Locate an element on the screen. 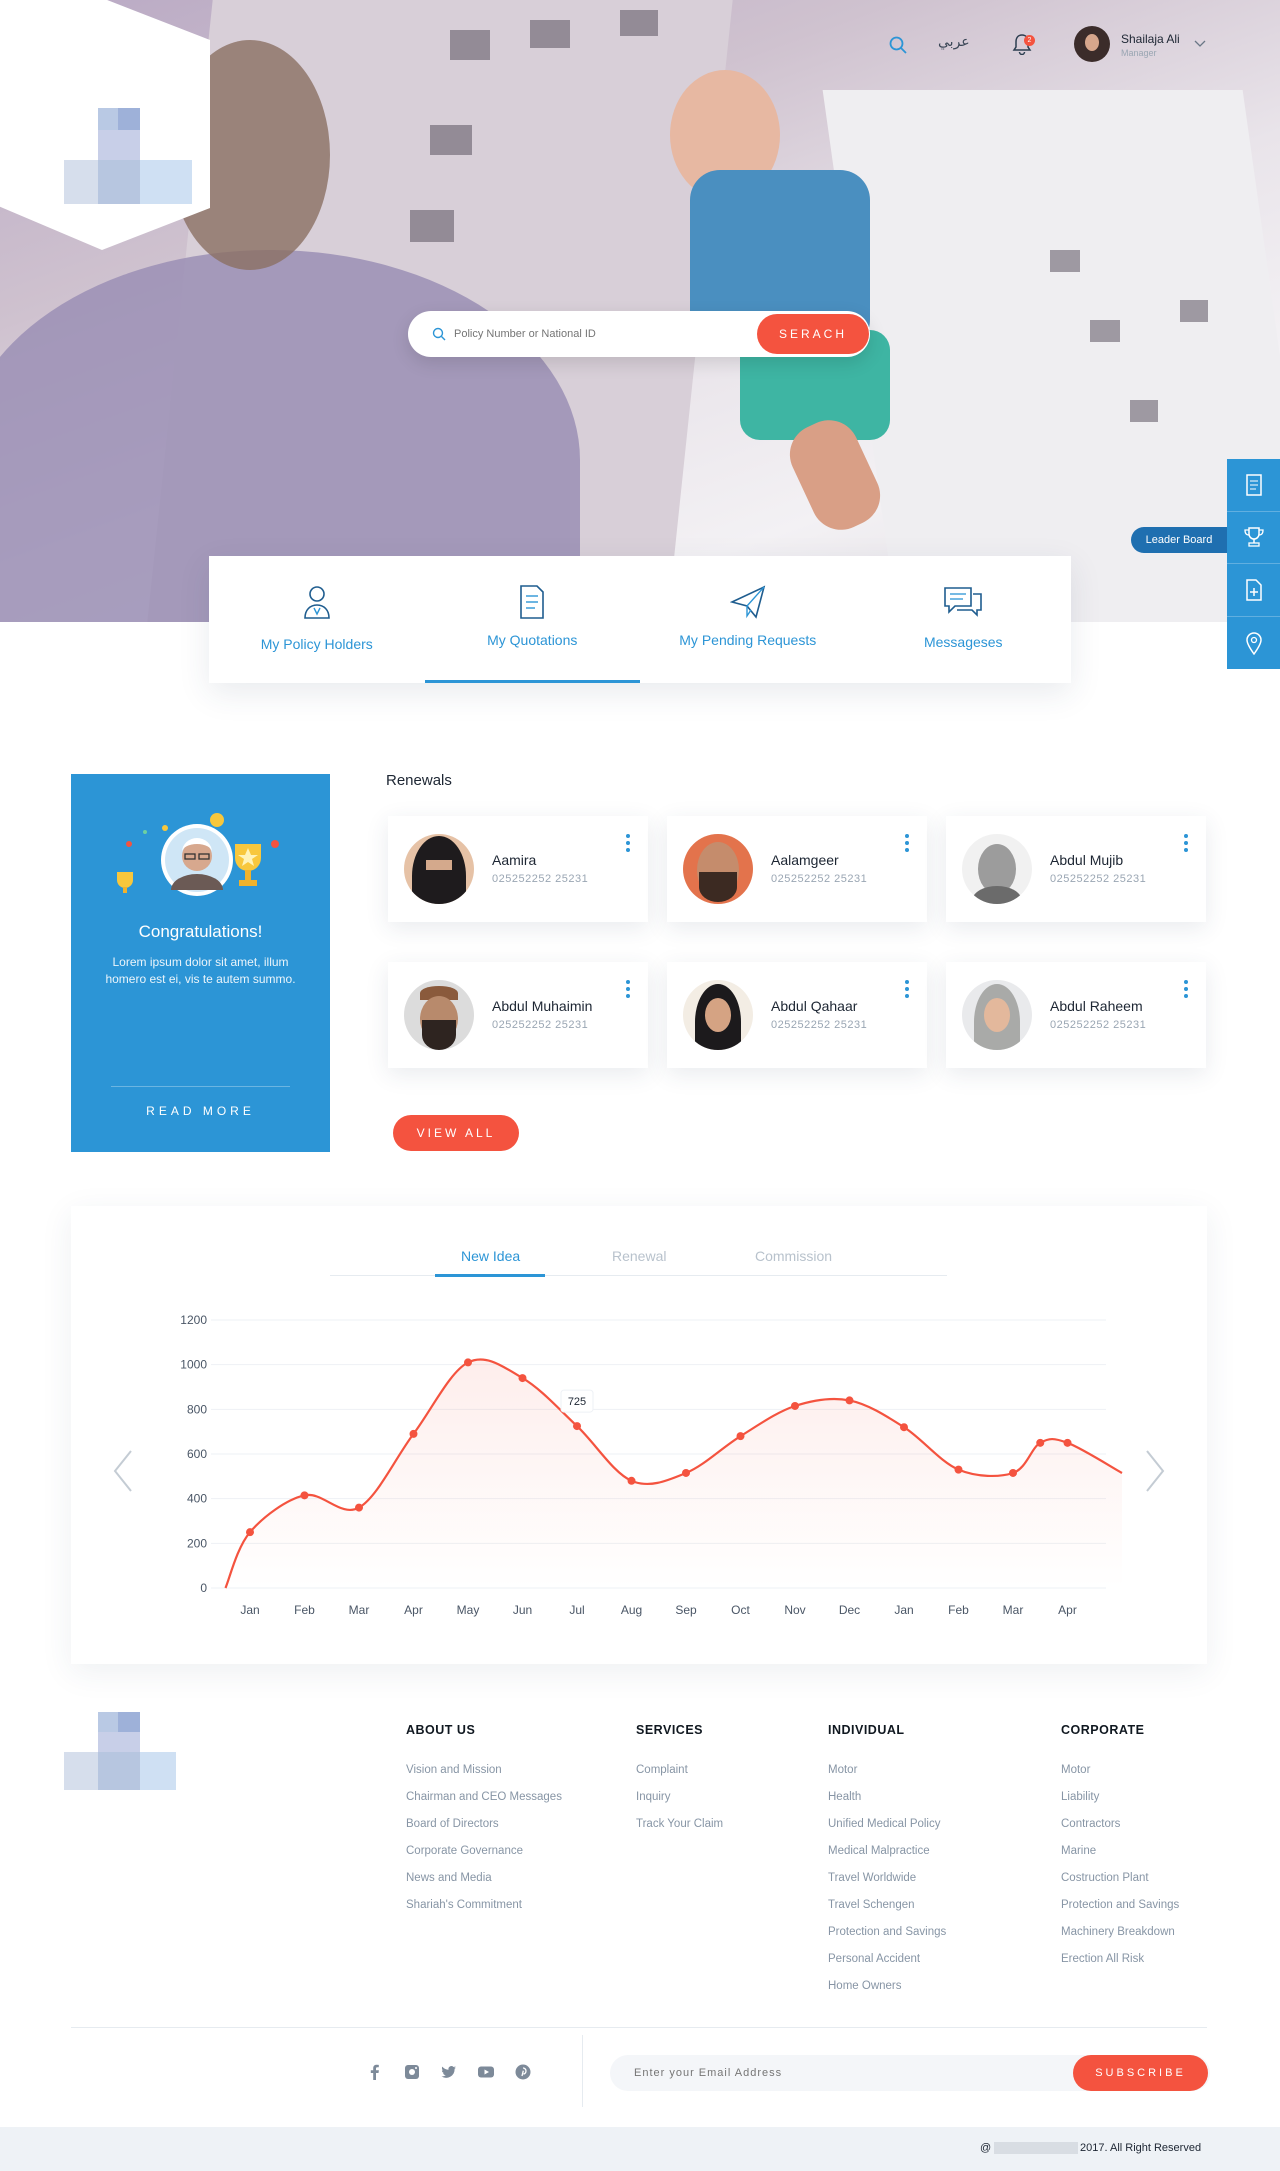 The height and width of the screenshot is (2171, 1280). renewal-card: Abdul Raheem 025252252 25231 is located at coordinates (1076, 1015).